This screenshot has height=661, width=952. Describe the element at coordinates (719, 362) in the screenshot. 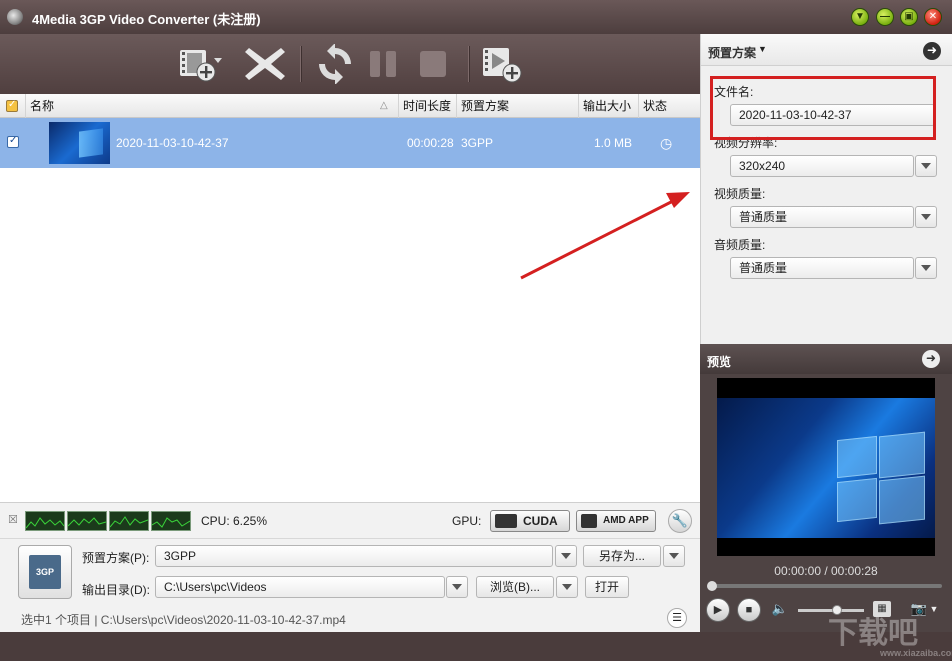

I see `preview-title: 预览` at that location.